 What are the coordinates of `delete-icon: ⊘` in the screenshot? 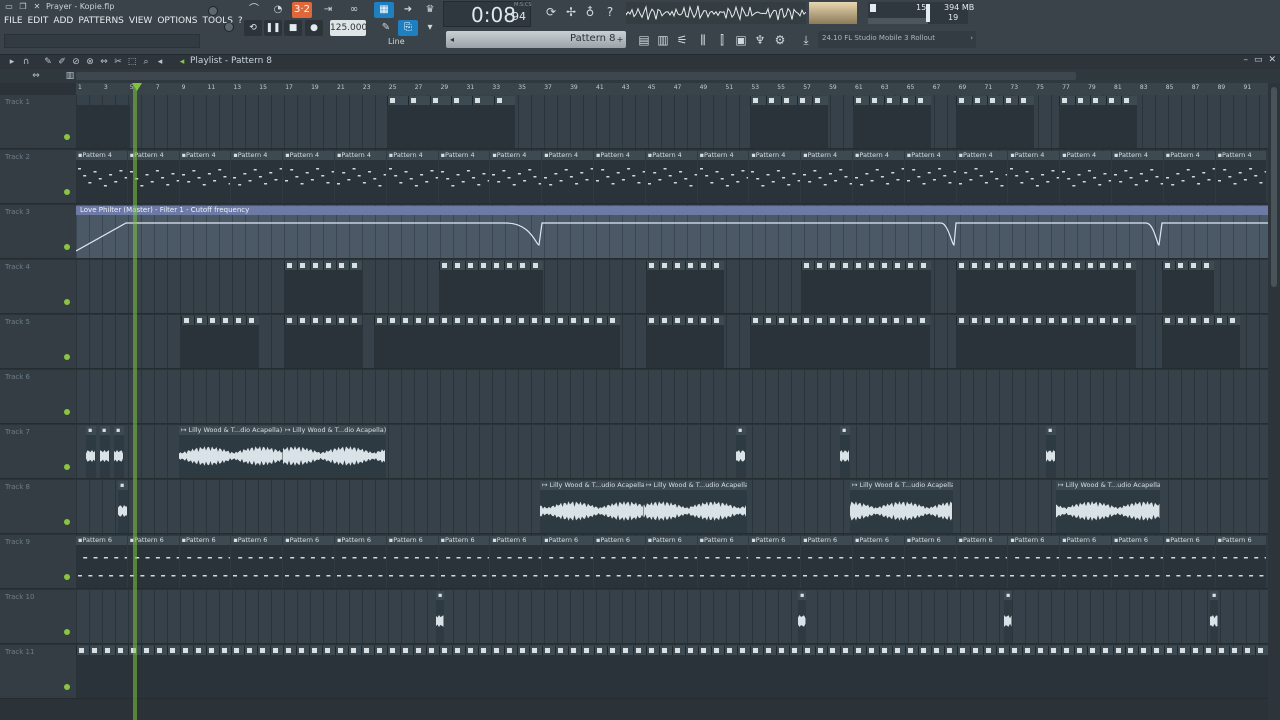 It's located at (76, 62).